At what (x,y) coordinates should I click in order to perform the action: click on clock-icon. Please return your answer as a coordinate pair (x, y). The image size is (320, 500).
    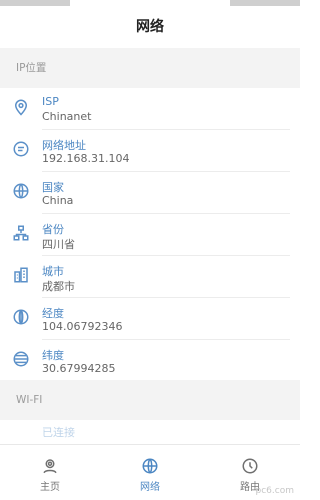
    Looking at the image, I should click on (250, 466).